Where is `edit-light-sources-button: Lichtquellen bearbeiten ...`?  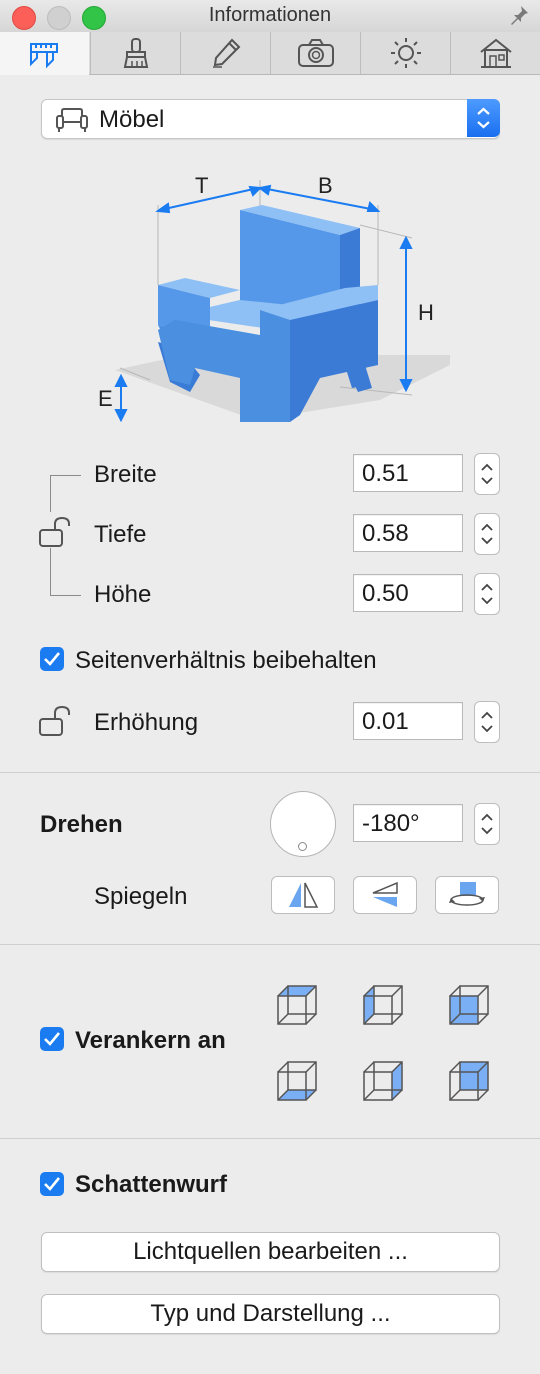
edit-light-sources-button: Lichtquellen bearbeiten ... is located at coordinates (270, 1252).